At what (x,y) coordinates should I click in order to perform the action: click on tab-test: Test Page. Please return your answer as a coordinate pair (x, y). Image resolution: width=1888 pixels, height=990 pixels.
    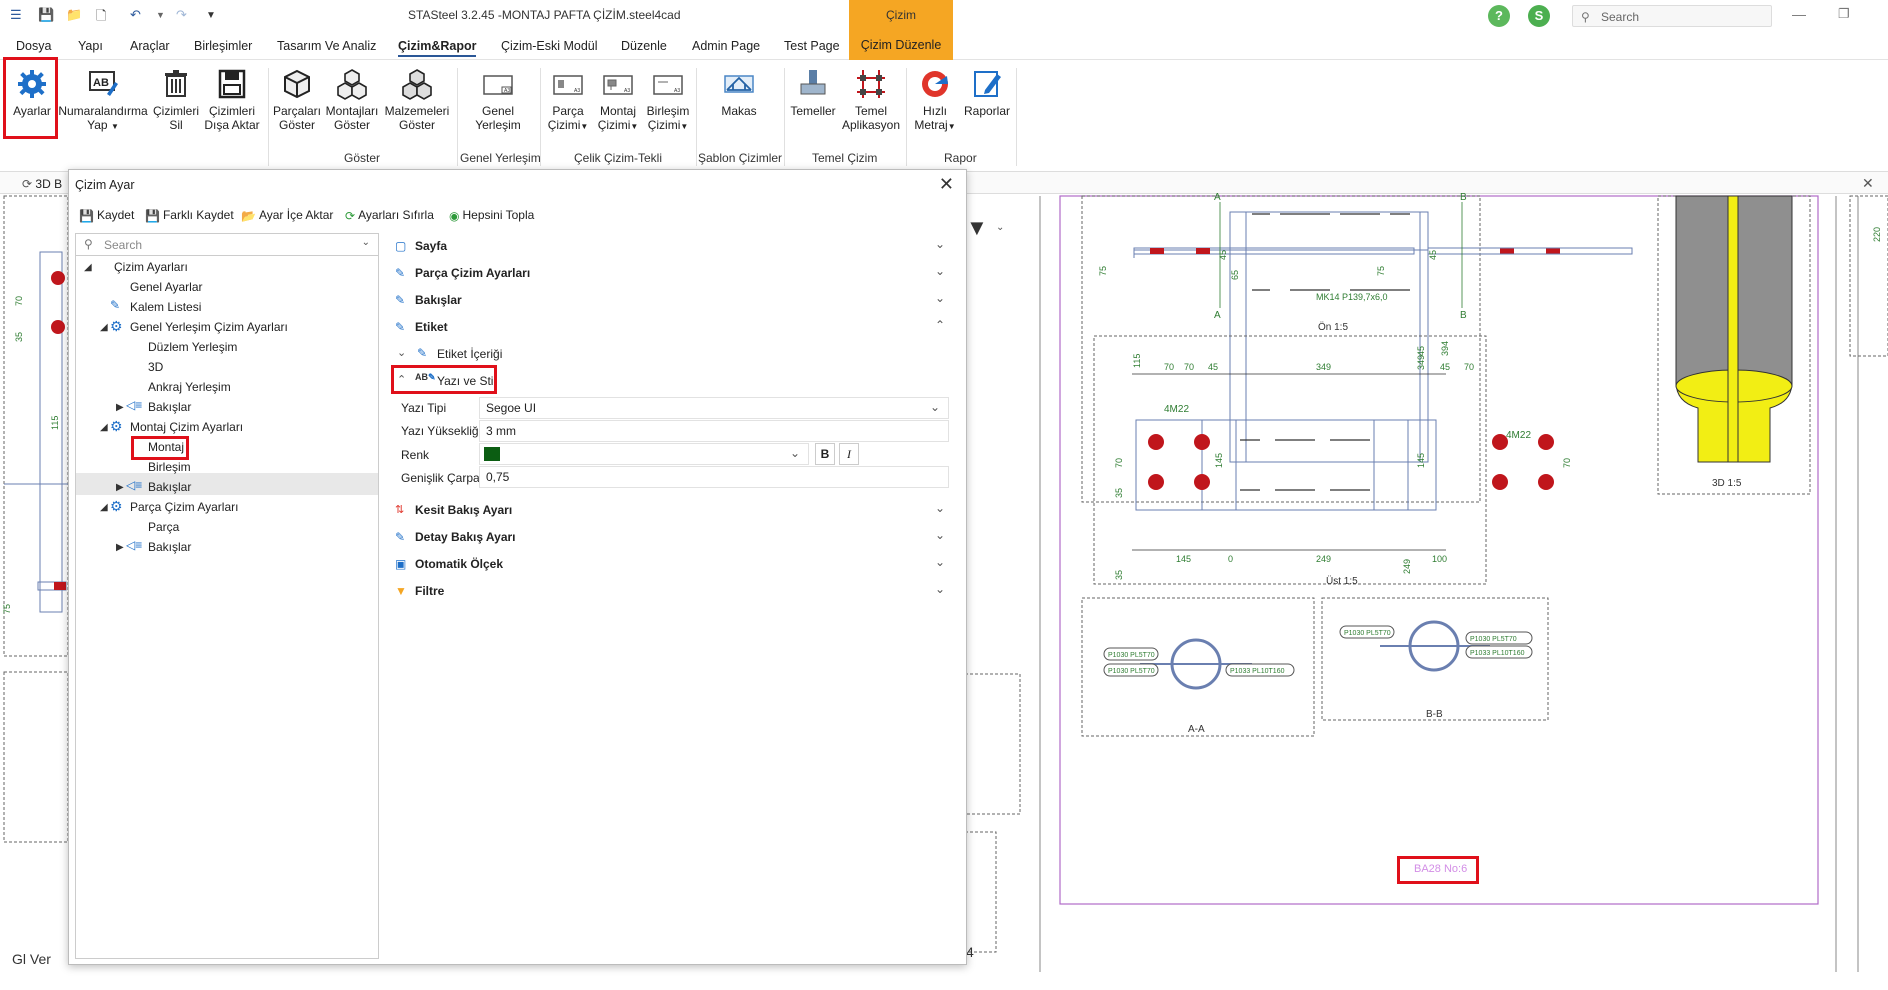
    Looking at the image, I should click on (812, 46).